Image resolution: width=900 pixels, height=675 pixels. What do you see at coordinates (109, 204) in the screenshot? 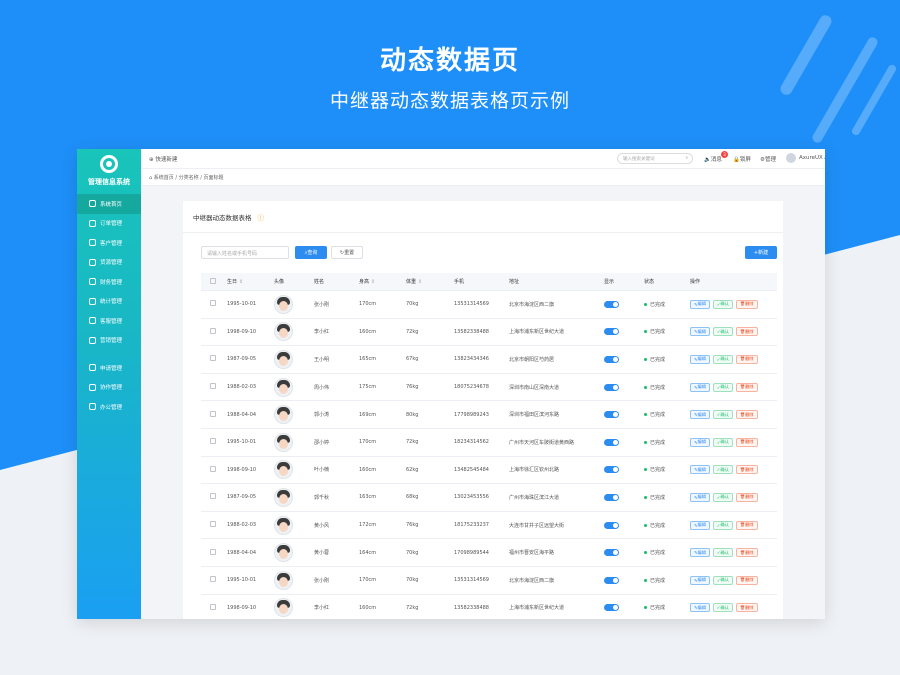
I see `sidebar-item-home: 系统首页` at bounding box center [109, 204].